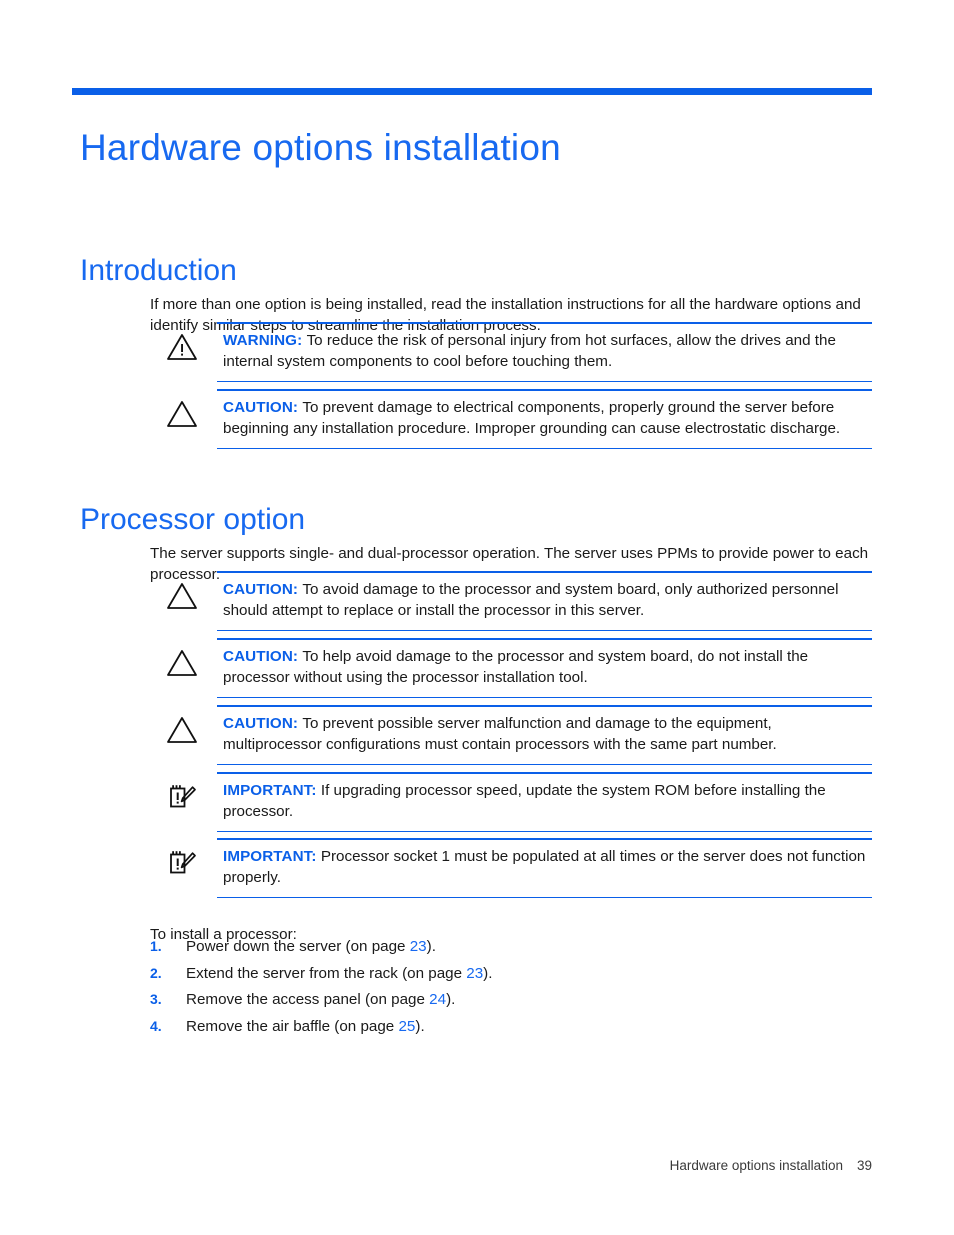 The image size is (954, 1235). What do you see at coordinates (500, 1029) in the screenshot?
I see `list-item: 4. Remove the air baffle (on page 25).` at bounding box center [500, 1029].